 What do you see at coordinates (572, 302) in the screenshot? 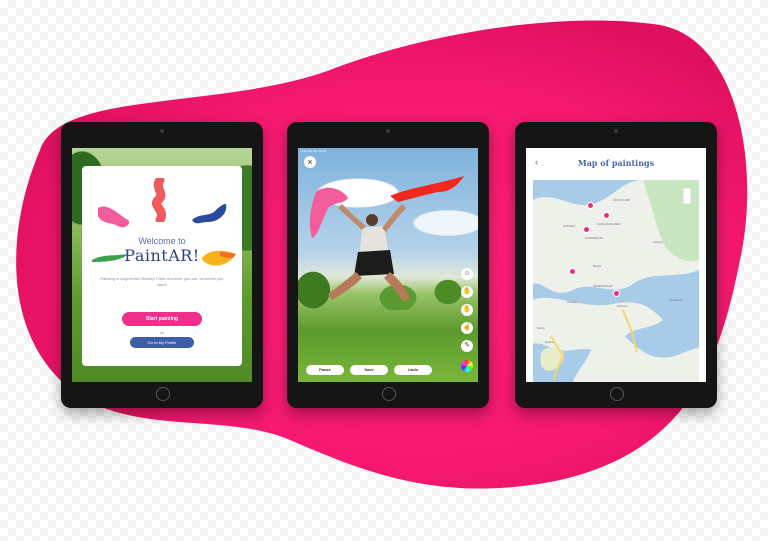
I see `map-label: Slussen` at bounding box center [572, 302].